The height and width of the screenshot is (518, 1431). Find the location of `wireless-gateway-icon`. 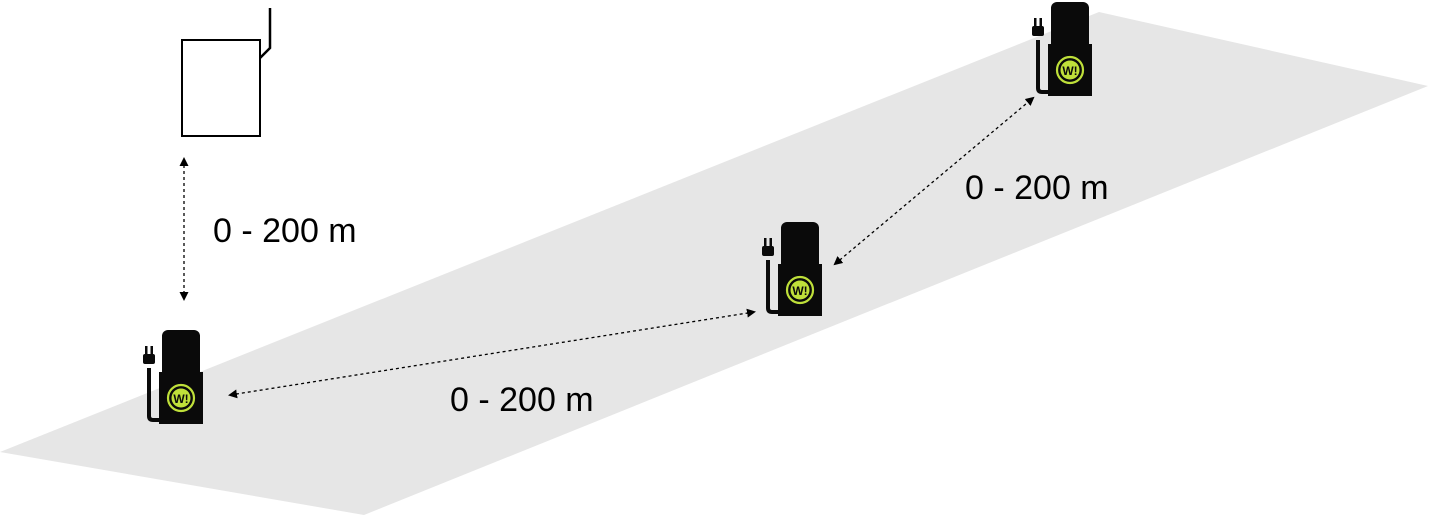

wireless-gateway-icon is located at coordinates (226, 72).